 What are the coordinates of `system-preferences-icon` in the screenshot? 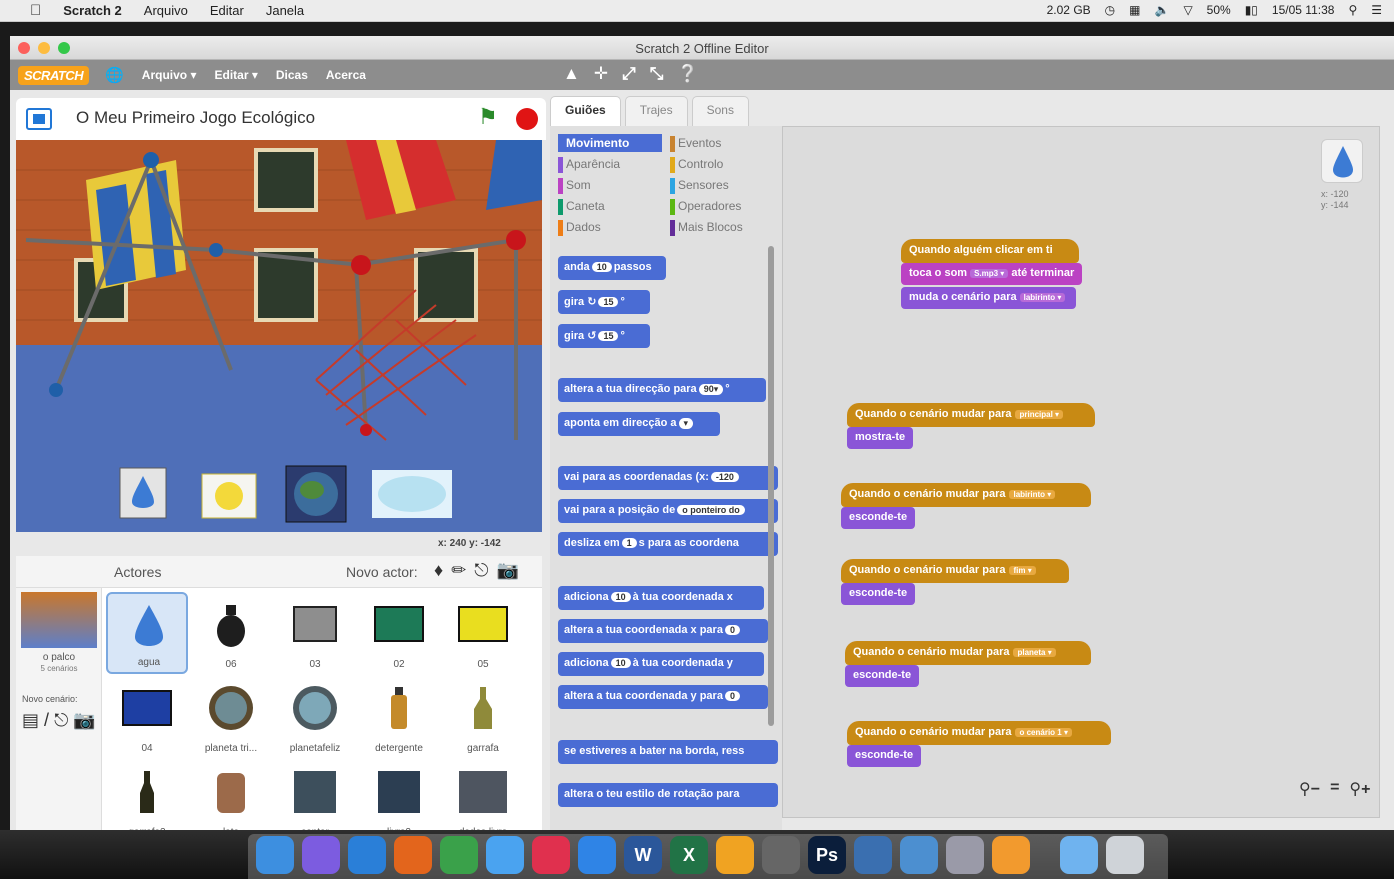 It's located at (781, 855).